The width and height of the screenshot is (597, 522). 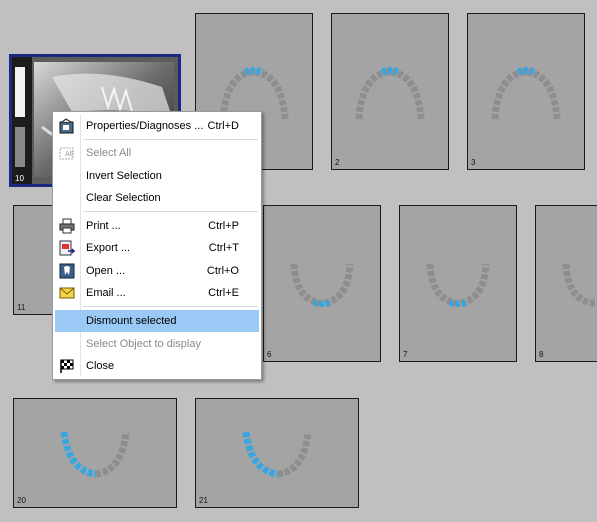 What do you see at coordinates (157, 293) in the screenshot?
I see `menu-item-email: Email ... Ctrl+E` at bounding box center [157, 293].